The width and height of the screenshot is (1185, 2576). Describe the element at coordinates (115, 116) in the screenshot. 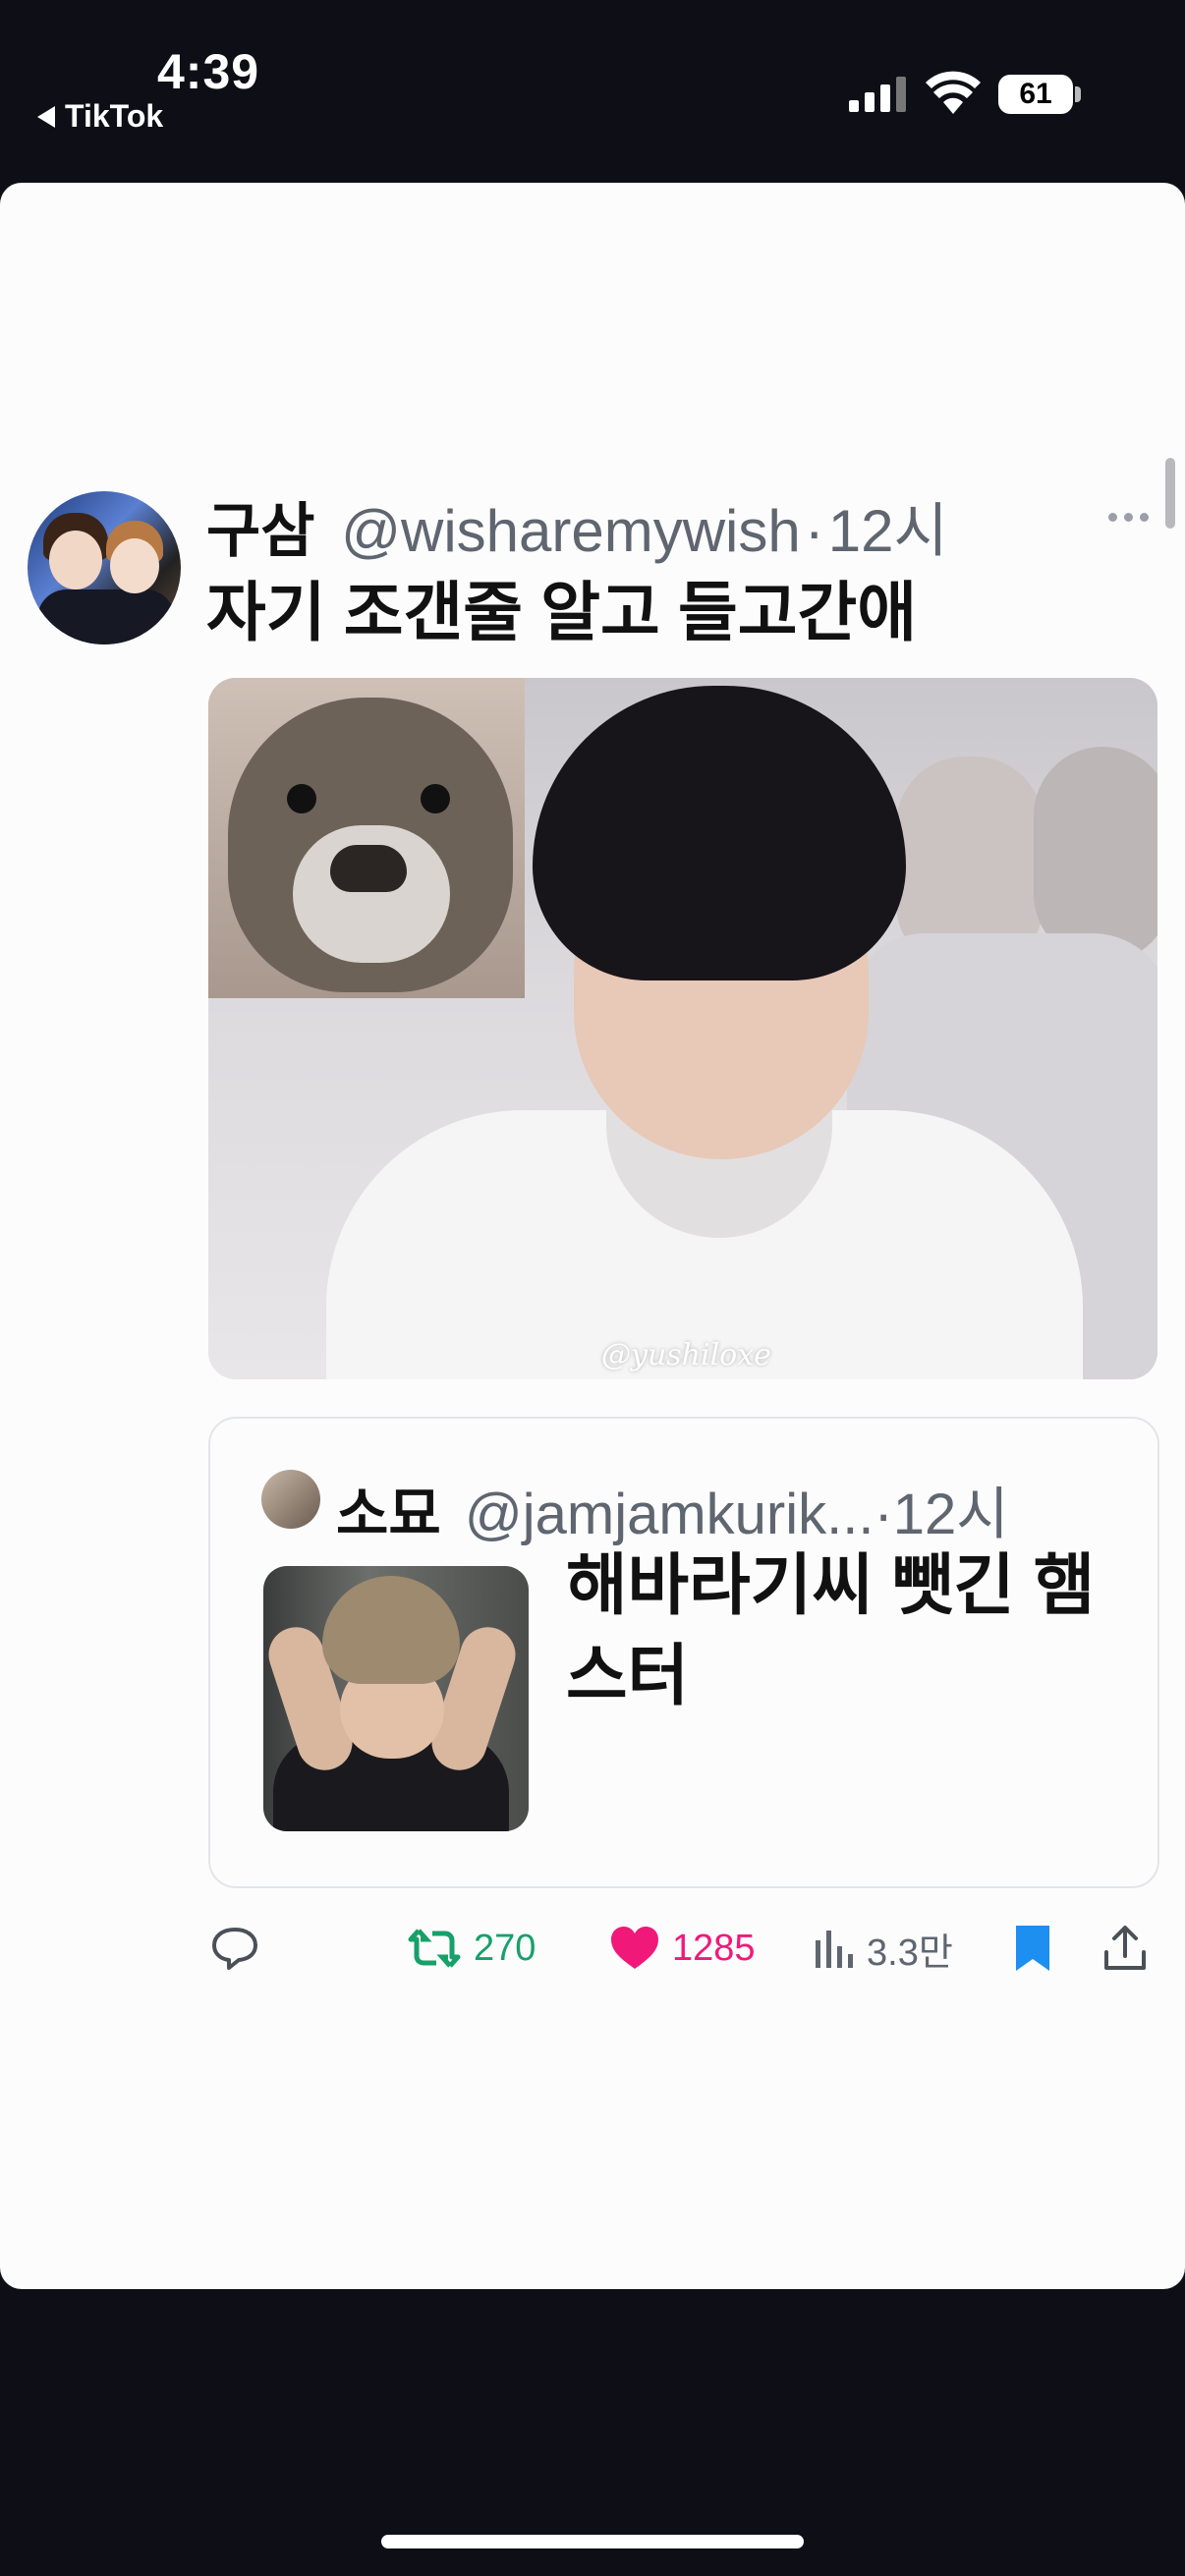

I see `back-app-label: TikTok` at that location.